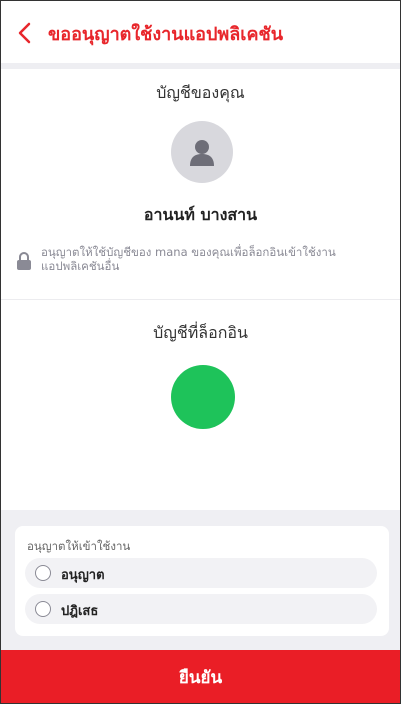 The height and width of the screenshot is (706, 403). What do you see at coordinates (200, 92) in the screenshot?
I see `your-account-title: บัญชีของคุณ` at bounding box center [200, 92].